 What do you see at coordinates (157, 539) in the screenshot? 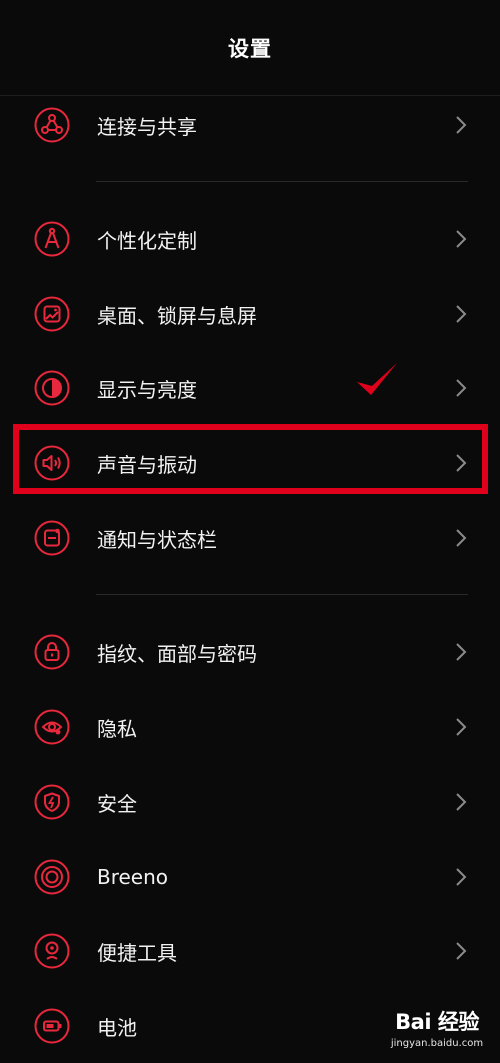
I see `settings-item-label: 通知与状态栏` at bounding box center [157, 539].